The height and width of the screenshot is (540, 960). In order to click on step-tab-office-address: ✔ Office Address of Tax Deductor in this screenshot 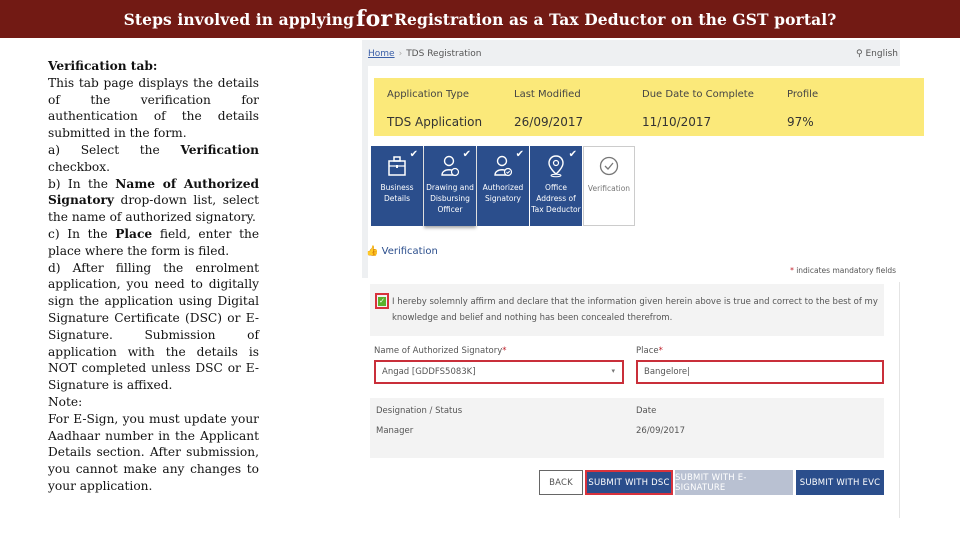, I will do `click(556, 186)`.